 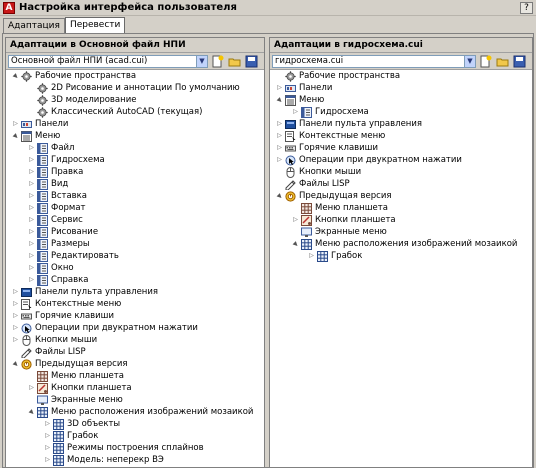 What do you see at coordinates (135, 340) in the screenshot?
I see `tree-node-mouse: ▷ Кнопки мыши` at bounding box center [135, 340].